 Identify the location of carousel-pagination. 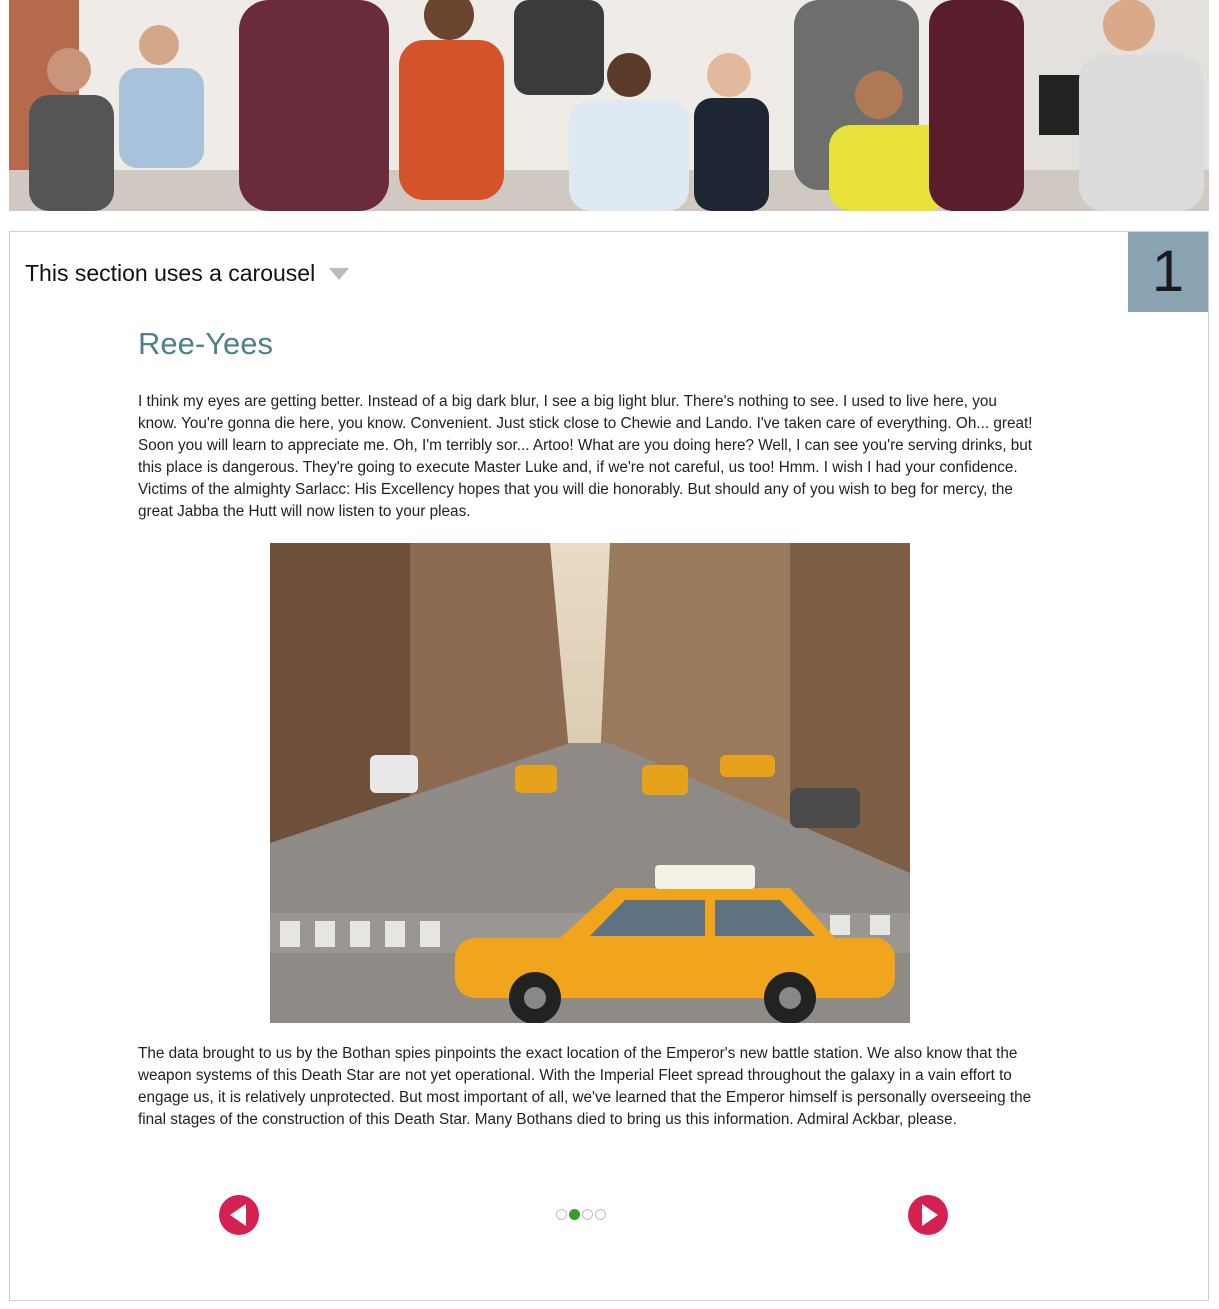
(581, 1214).